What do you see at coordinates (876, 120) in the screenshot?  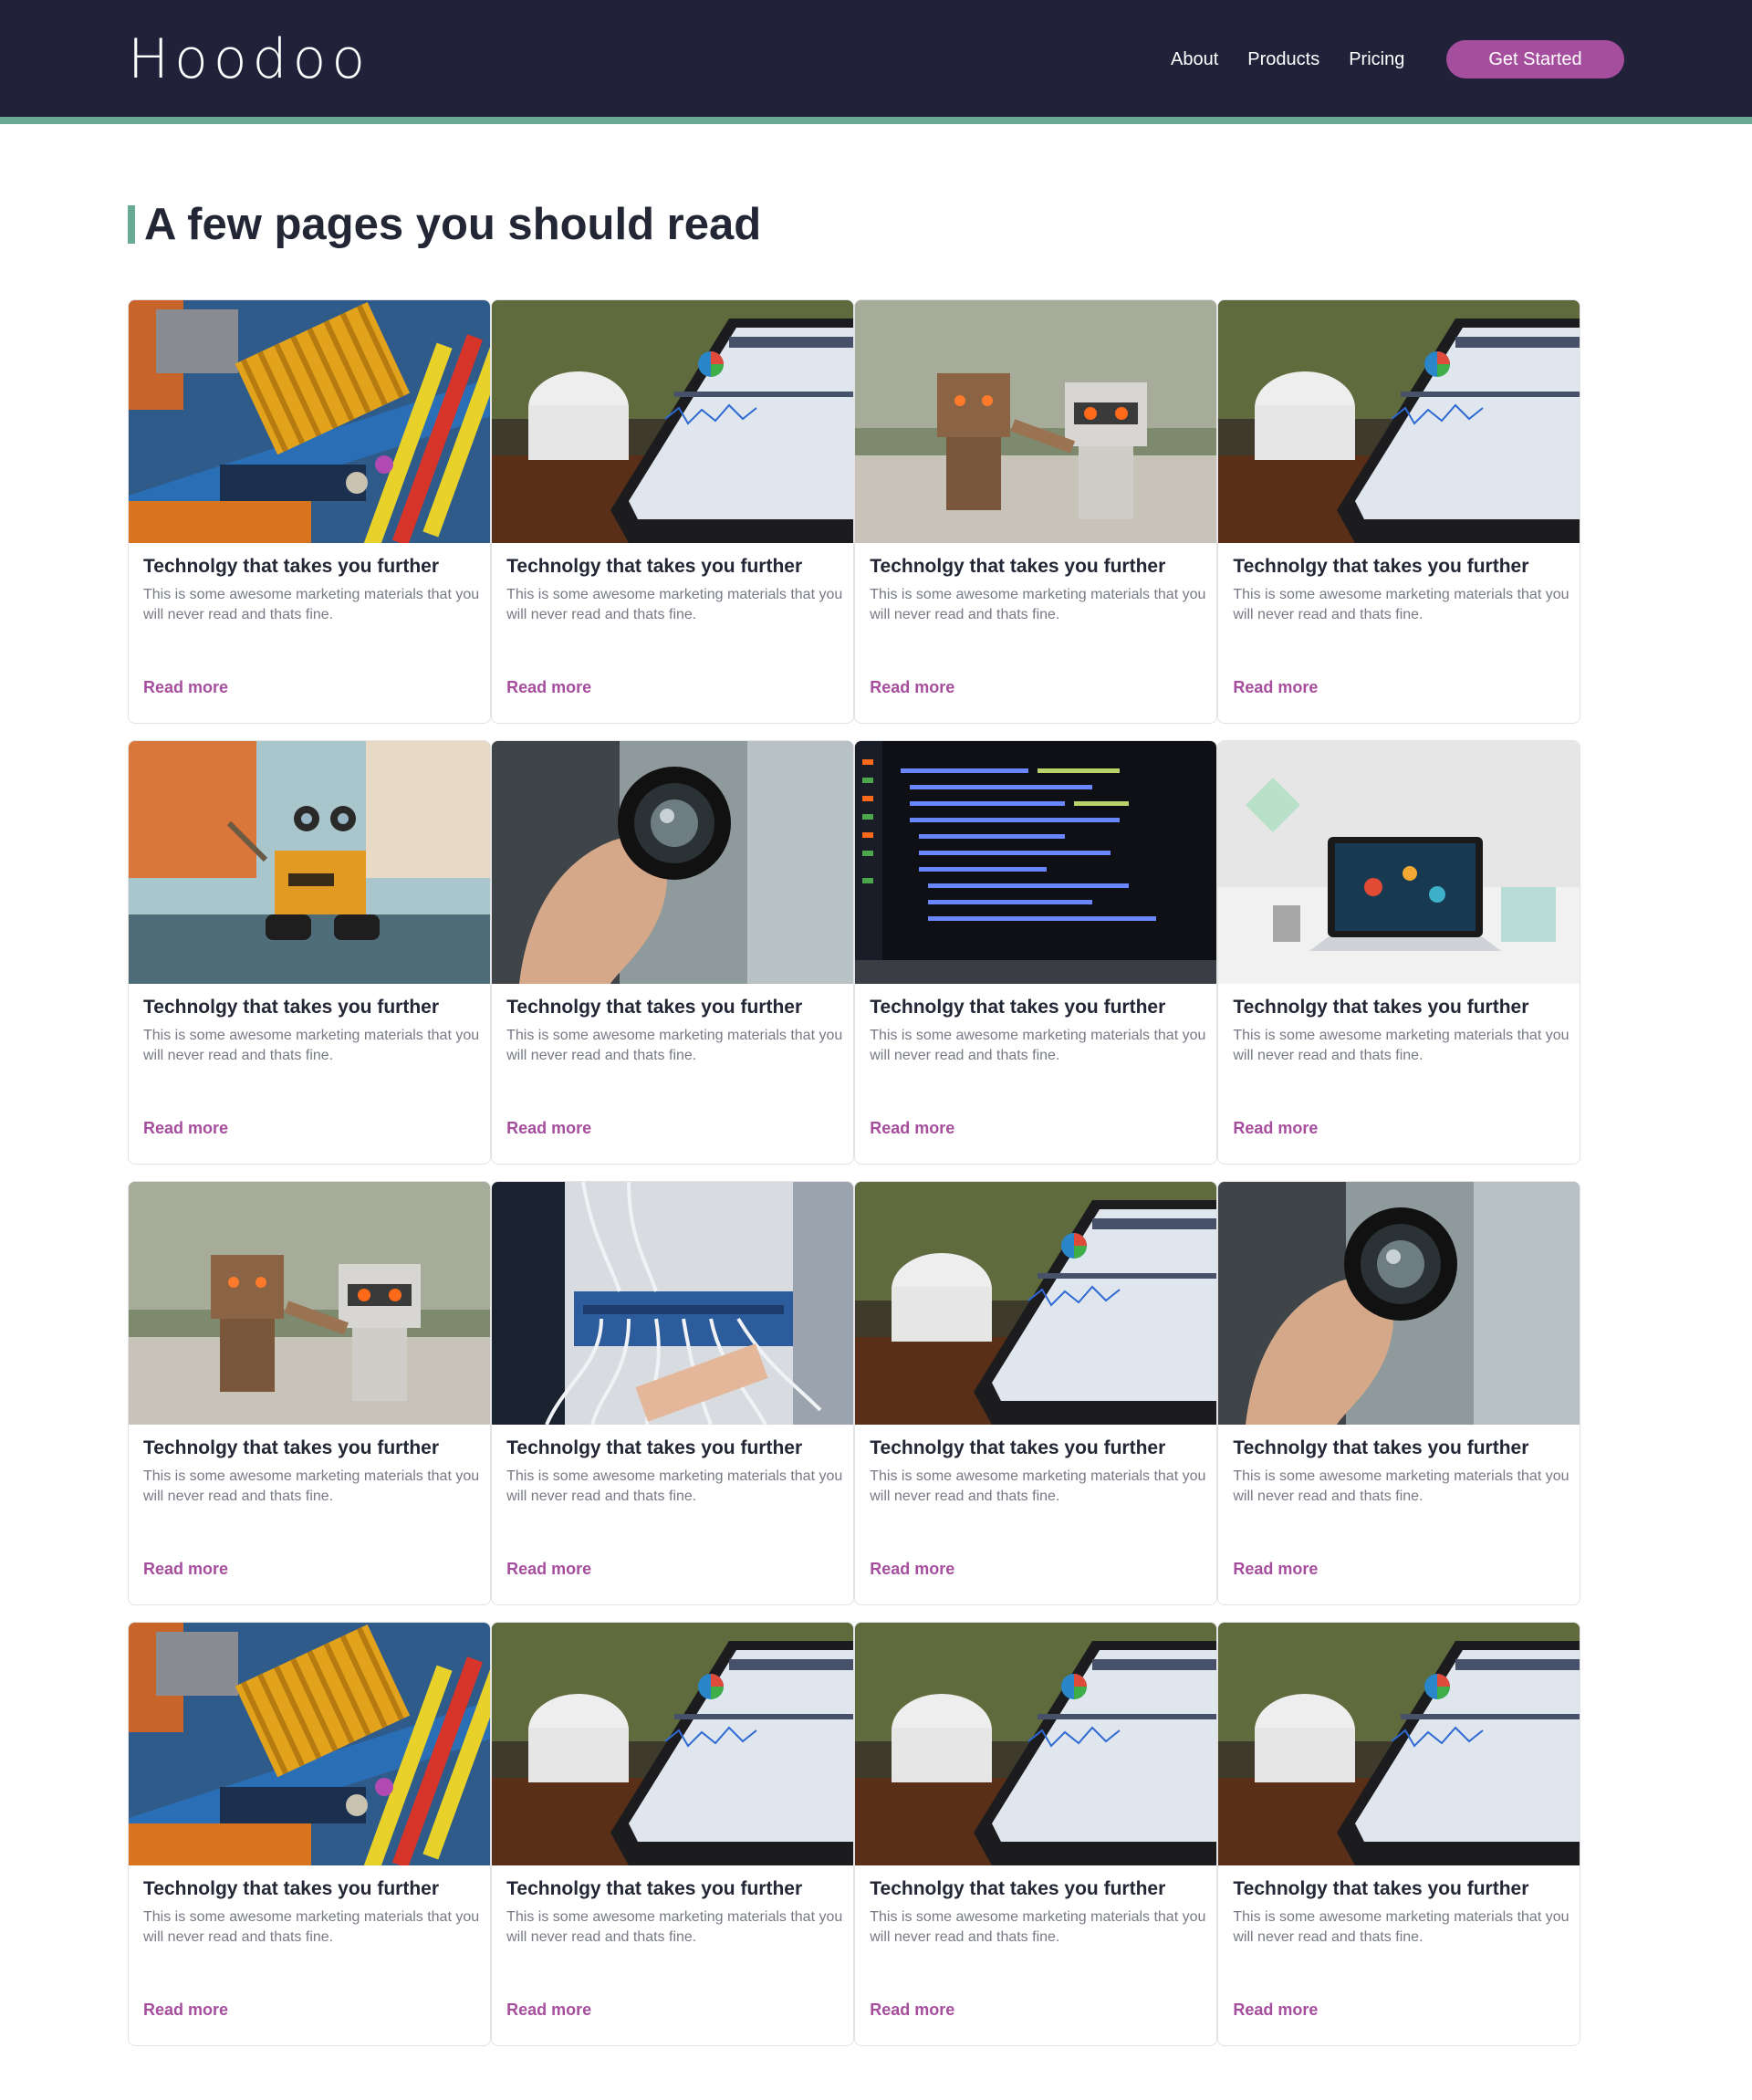 I see `header-accent-stripe` at bounding box center [876, 120].